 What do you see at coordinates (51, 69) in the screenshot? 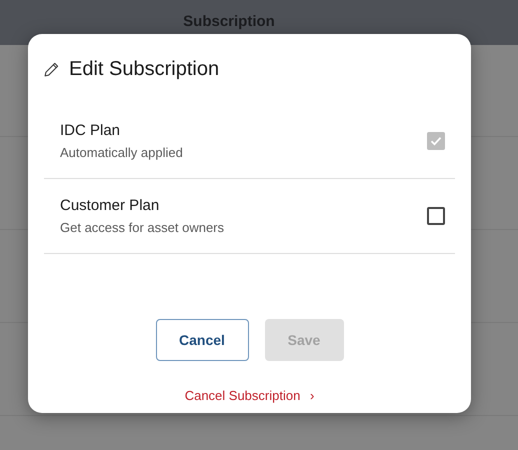
I see `pencil-icon` at bounding box center [51, 69].